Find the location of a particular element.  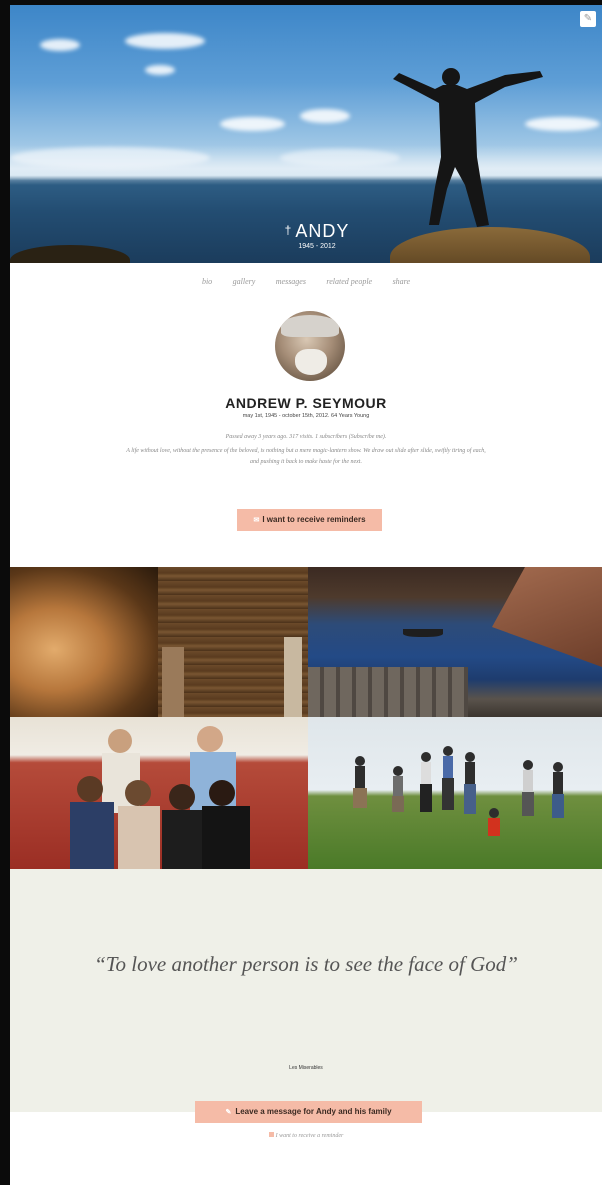

hero-name: † ANDY is located at coordinates (317, 231).